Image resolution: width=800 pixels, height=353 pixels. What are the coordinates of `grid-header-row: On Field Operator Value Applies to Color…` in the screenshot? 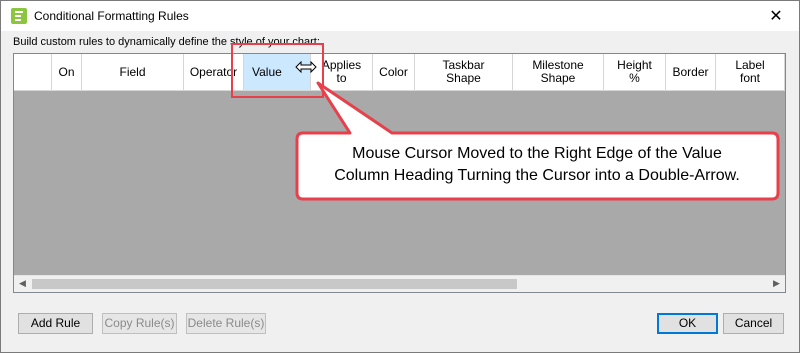 It's located at (399, 72).